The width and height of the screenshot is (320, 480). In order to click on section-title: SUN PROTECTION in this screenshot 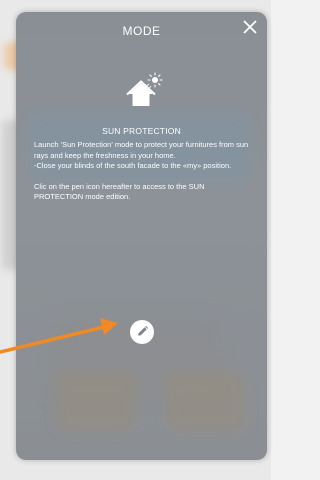, I will do `click(141, 131)`.